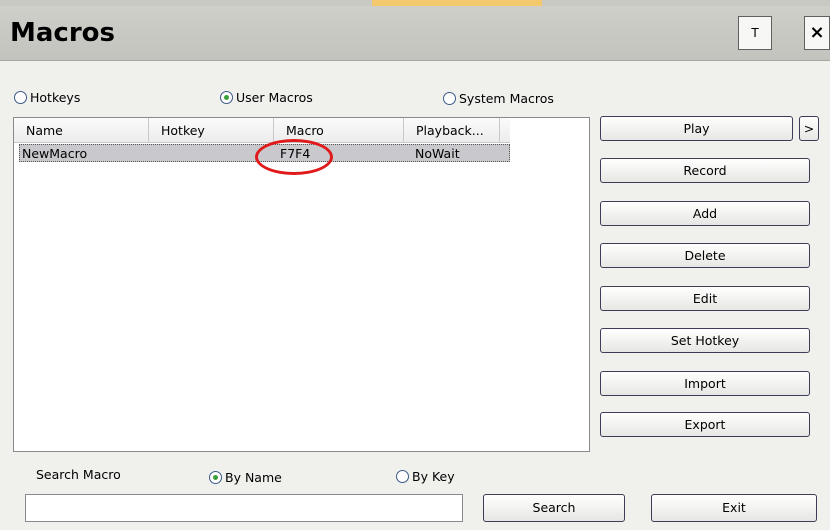 This screenshot has width=830, height=530. I want to click on radio-by-name: By Name, so click(245, 477).